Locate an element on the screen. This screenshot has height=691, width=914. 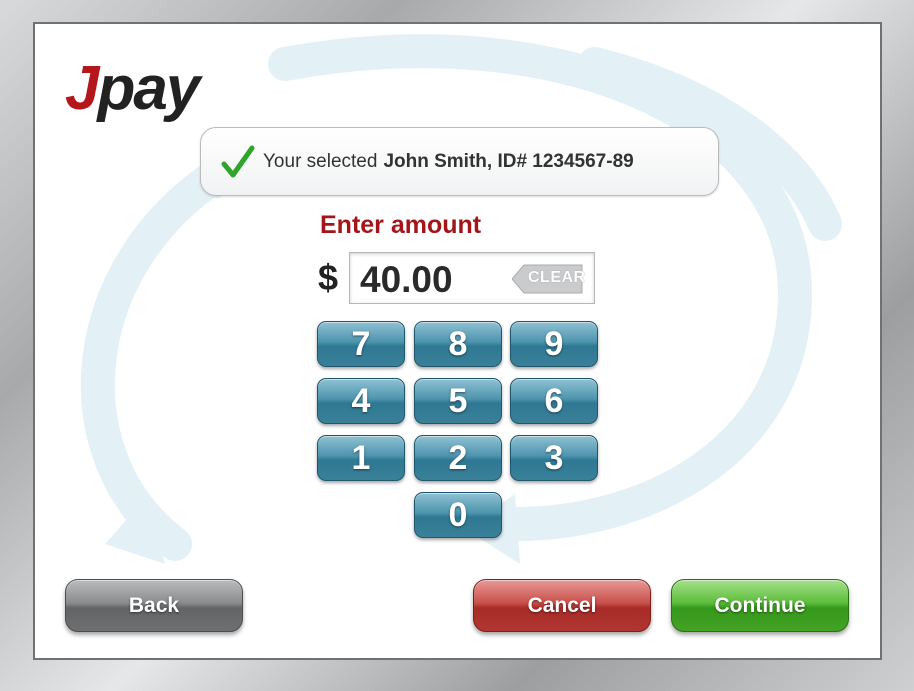
selected-recipient: John Smith, ID# 1234567-89 is located at coordinates (508, 161).